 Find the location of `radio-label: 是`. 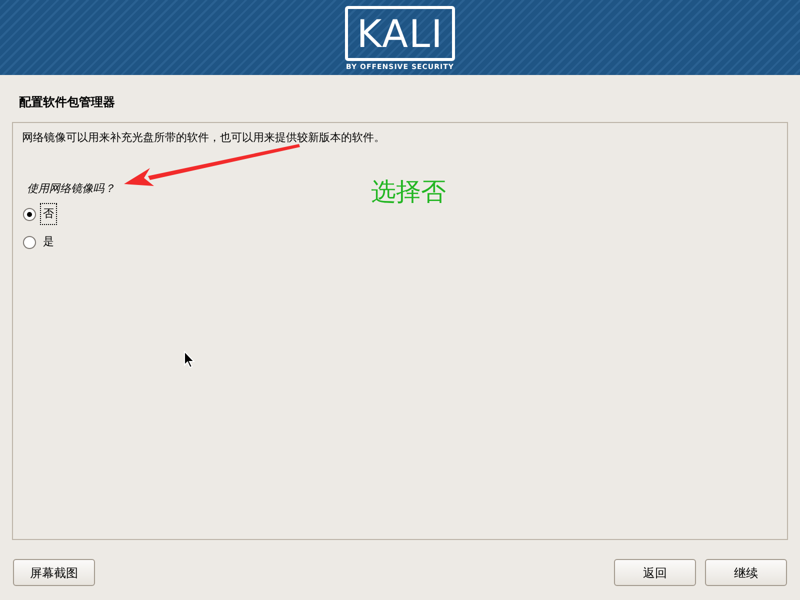

radio-label: 是 is located at coordinates (48, 242).